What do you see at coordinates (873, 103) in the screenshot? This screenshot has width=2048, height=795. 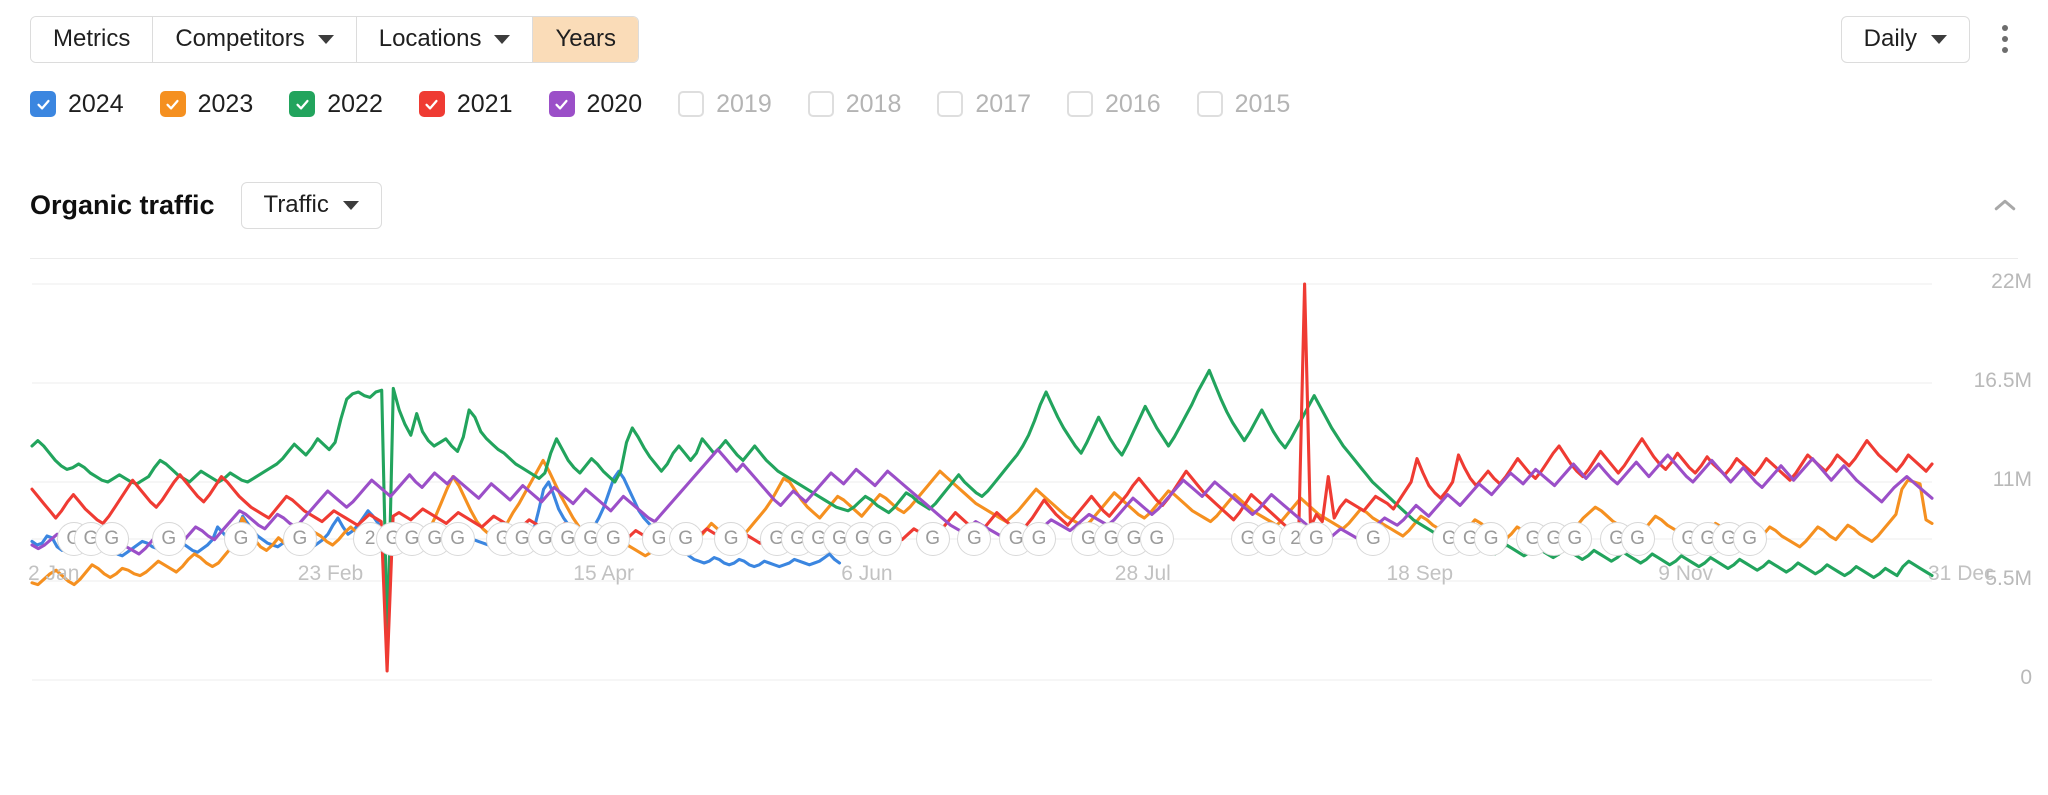 I see `year-label: 2018` at bounding box center [873, 103].